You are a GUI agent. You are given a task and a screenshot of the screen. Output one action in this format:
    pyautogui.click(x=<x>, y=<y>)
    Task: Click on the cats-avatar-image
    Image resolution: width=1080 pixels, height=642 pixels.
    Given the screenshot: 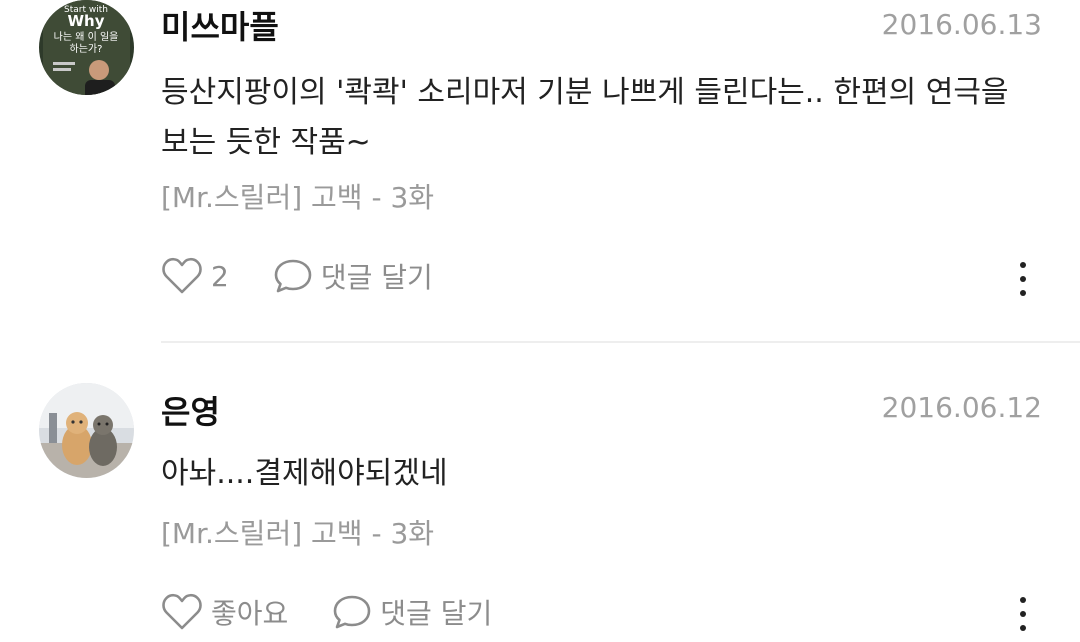 What is the action you would take?
    pyautogui.click(x=86, y=430)
    